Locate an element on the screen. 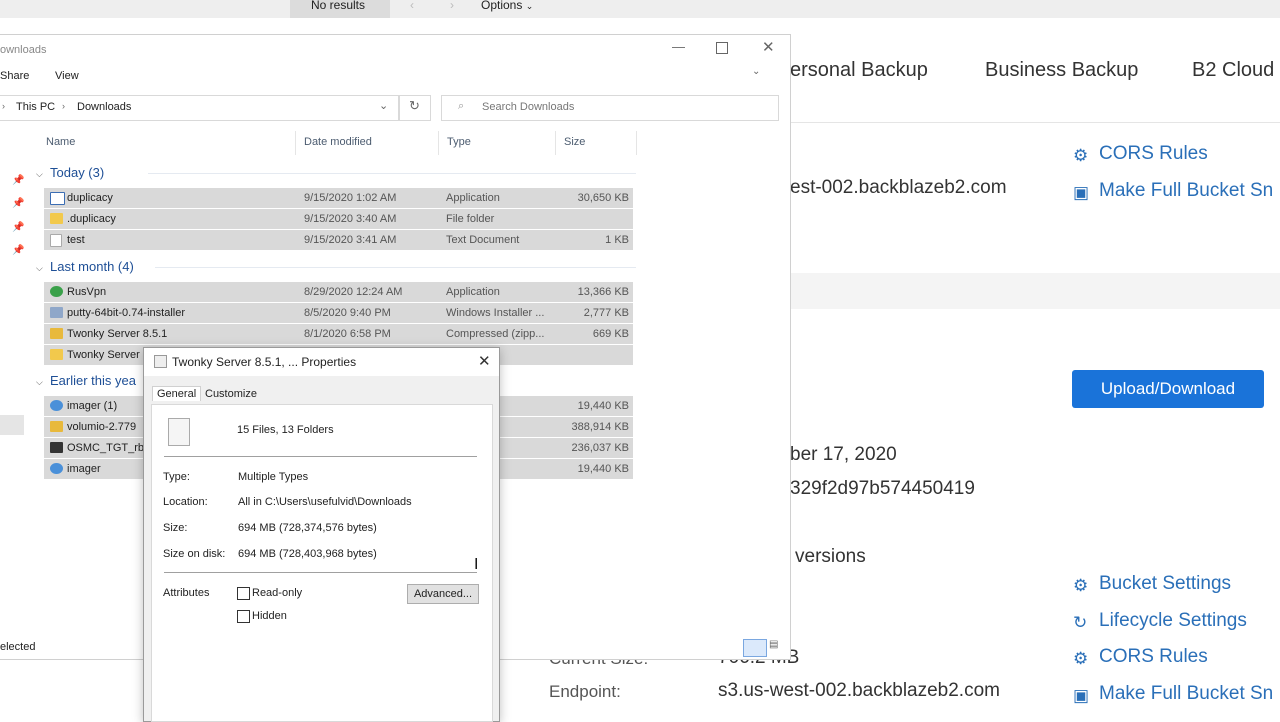 The image size is (1280, 722). bucket-settings-label: Bucket Settings is located at coordinates (1165, 583).